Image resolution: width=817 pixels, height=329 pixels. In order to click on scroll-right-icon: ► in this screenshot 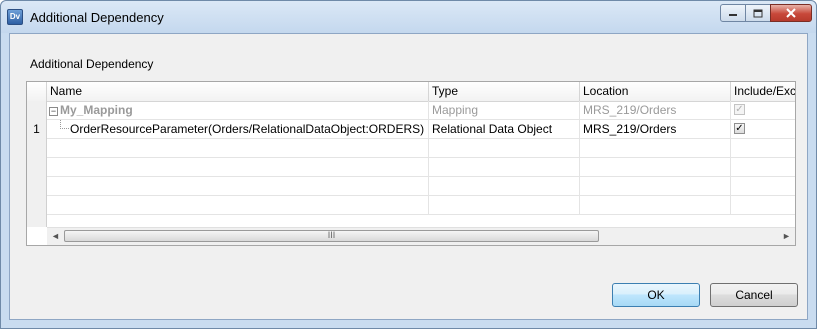, I will do `click(786, 236)`.